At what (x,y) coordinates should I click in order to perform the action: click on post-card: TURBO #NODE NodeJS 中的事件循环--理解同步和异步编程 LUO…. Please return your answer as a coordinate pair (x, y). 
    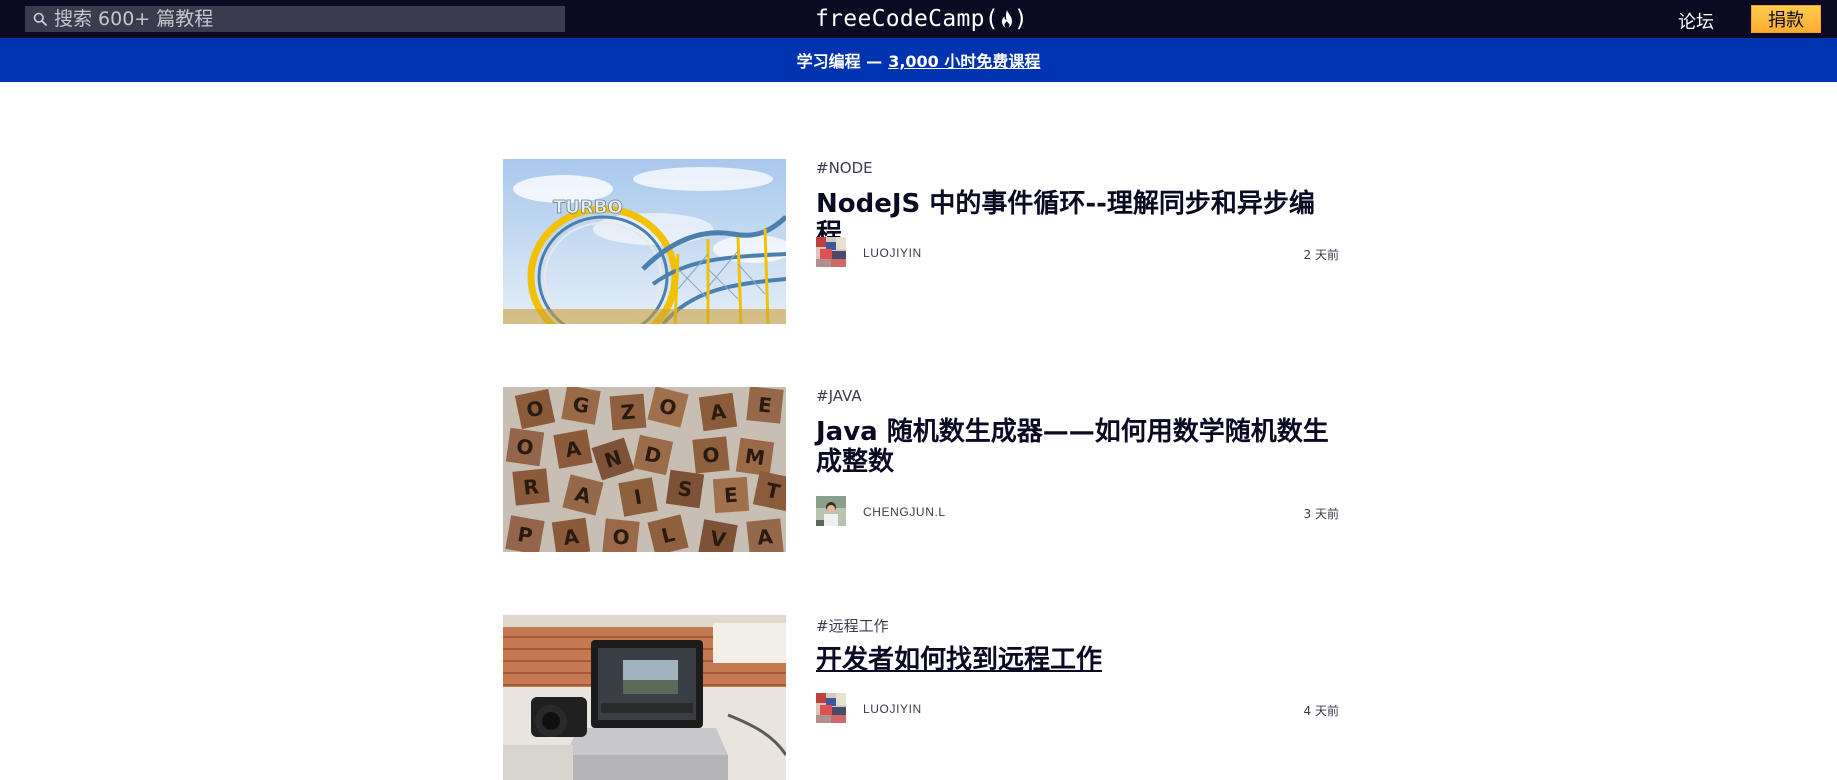
    Looking at the image, I should click on (921, 241).